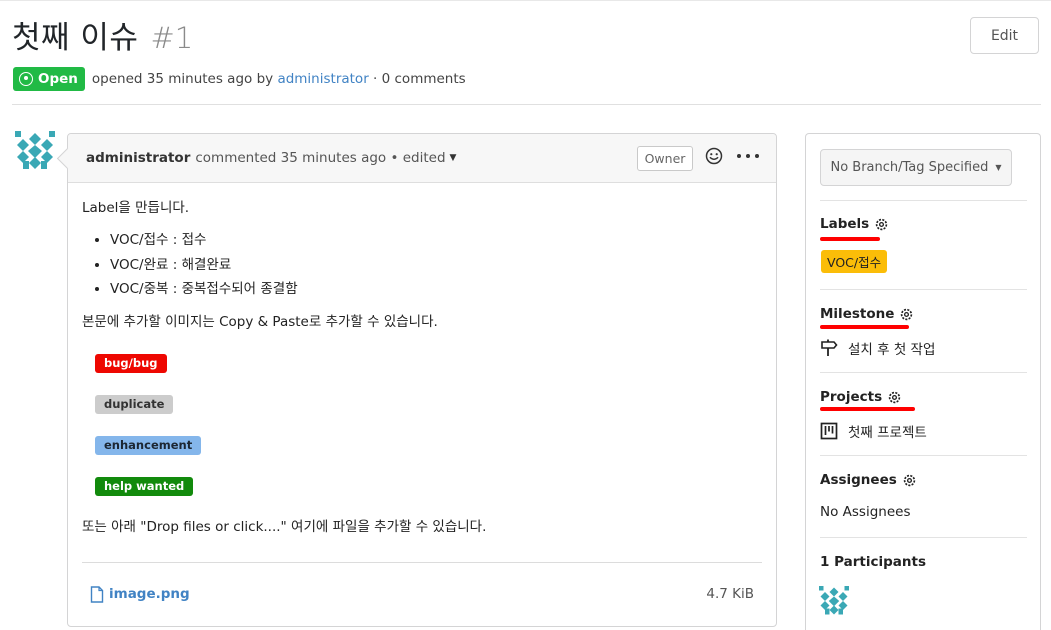 The width and height of the screenshot is (1051, 630). I want to click on opened-text: opened 35 minutes ago by, so click(182, 78).